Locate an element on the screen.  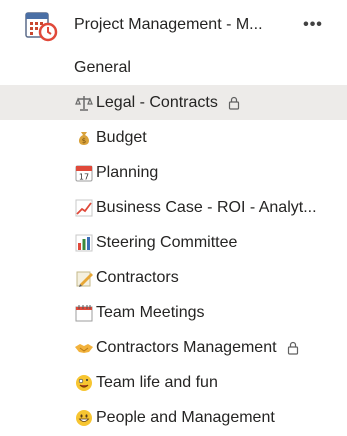
channel-general: General is located at coordinates (173, 67).